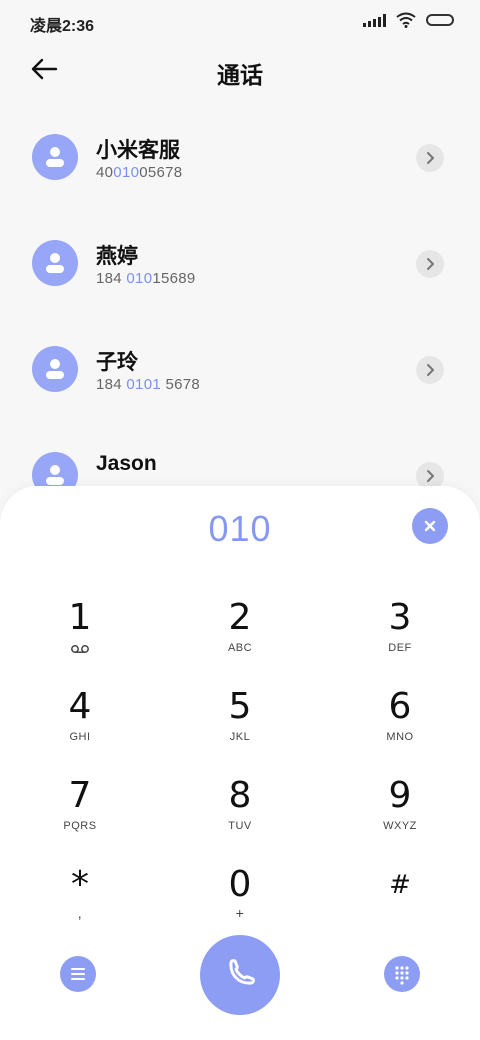  I want to click on key-digit: 4, so click(80, 706).